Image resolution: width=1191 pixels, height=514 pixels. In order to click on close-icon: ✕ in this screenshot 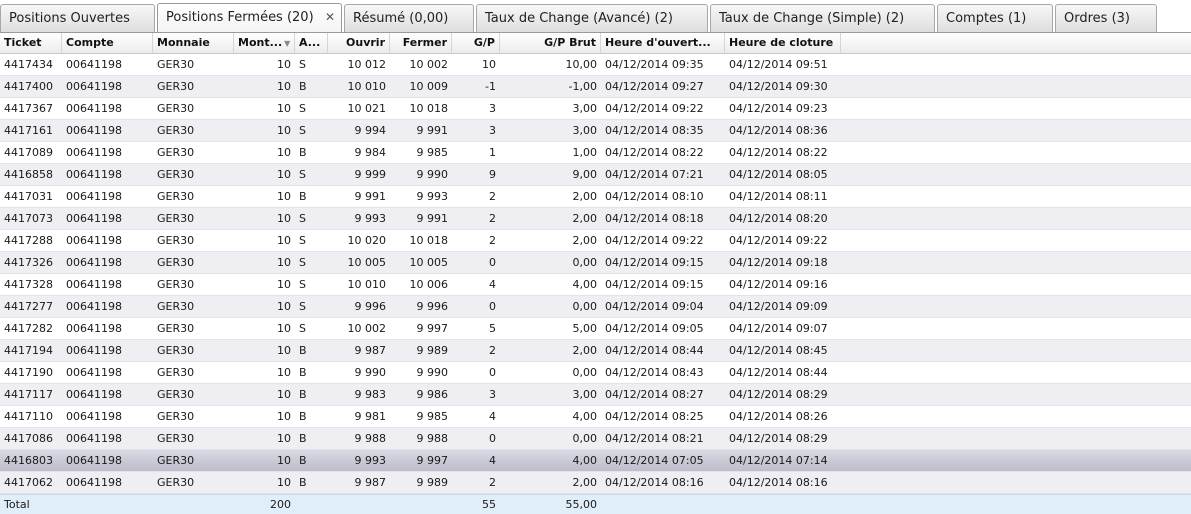, I will do `click(330, 17)`.